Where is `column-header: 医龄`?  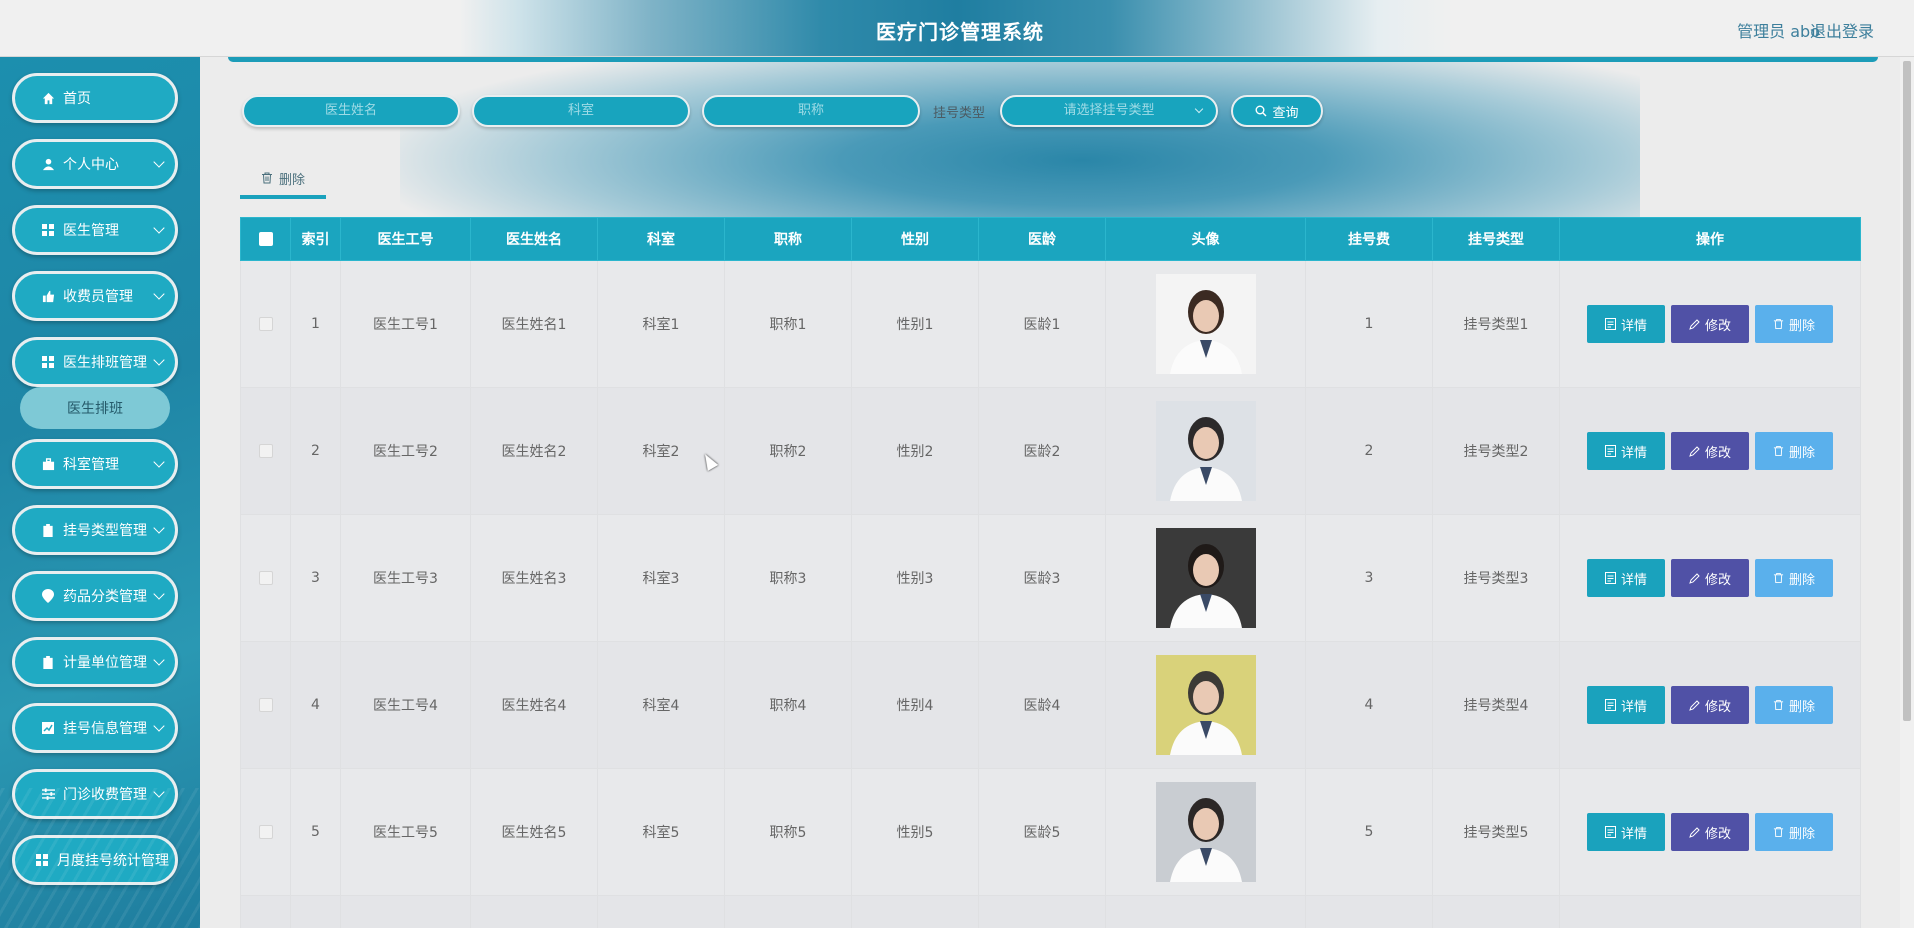 column-header: 医龄 is located at coordinates (1042, 239).